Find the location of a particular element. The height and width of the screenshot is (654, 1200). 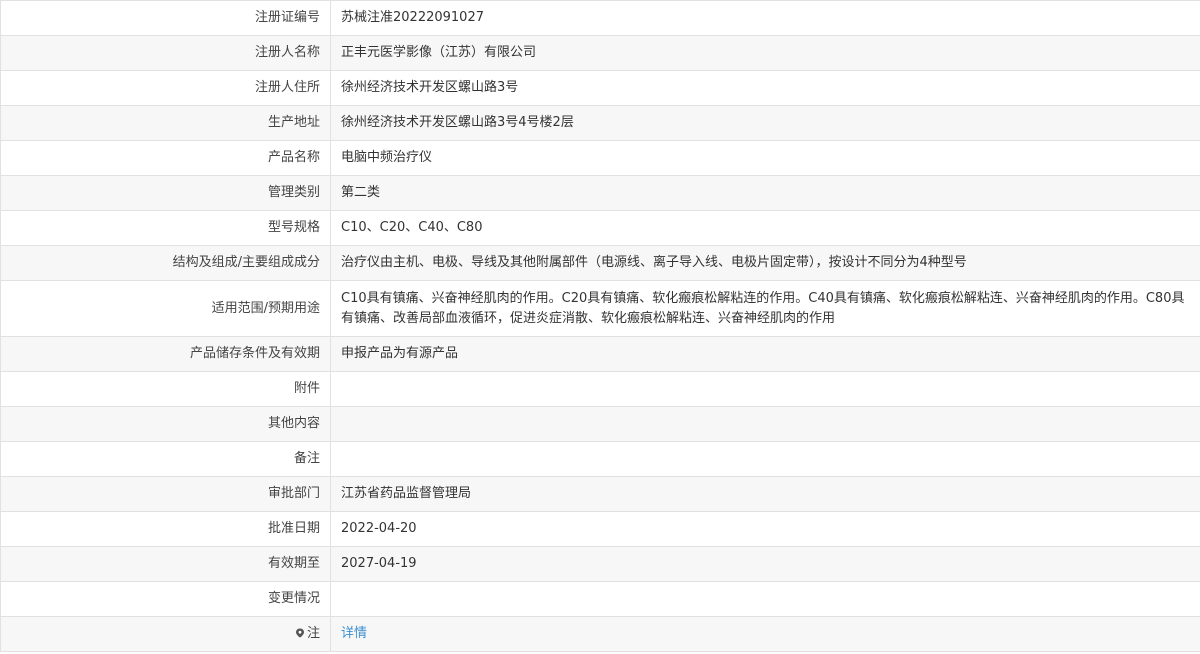

table-row-attachment: 附件 is located at coordinates (600, 389).